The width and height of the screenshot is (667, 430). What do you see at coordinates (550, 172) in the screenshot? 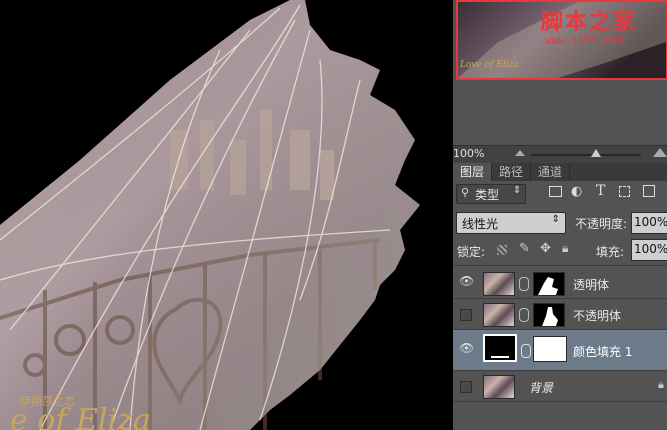
I see `tab-channels: 通道` at bounding box center [550, 172].